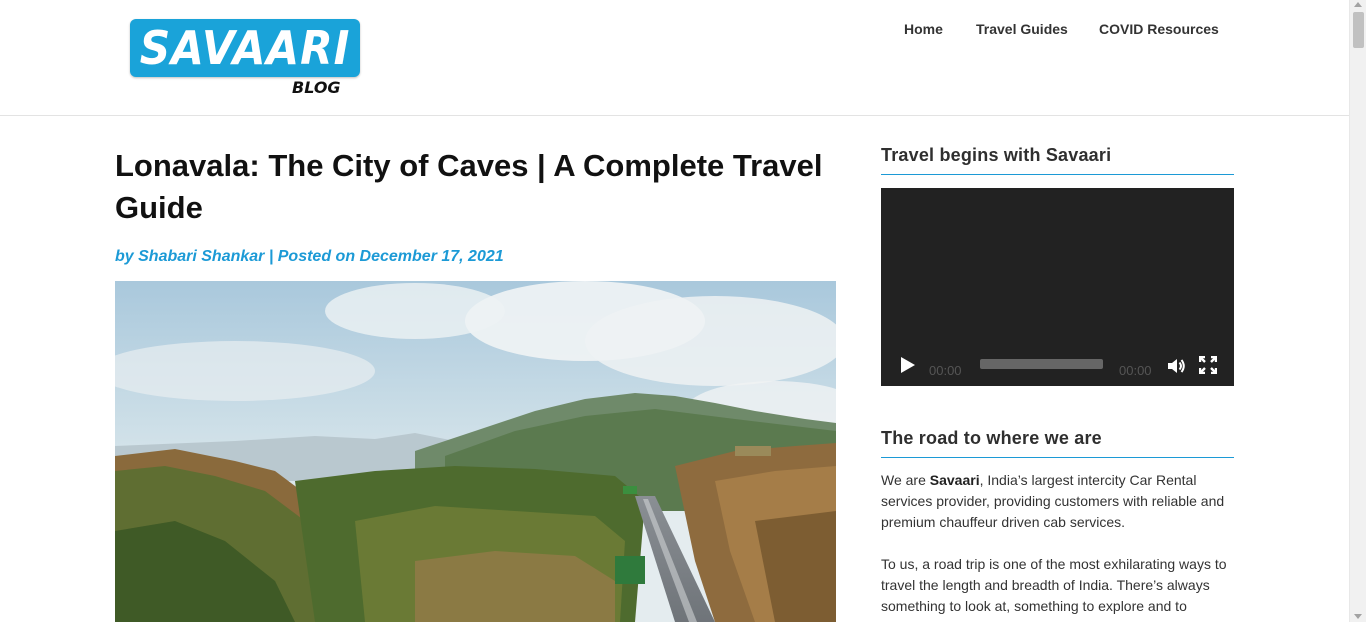  What do you see at coordinates (1159, 29) in the screenshot?
I see `nav-covid-resources: COVID Resources` at bounding box center [1159, 29].